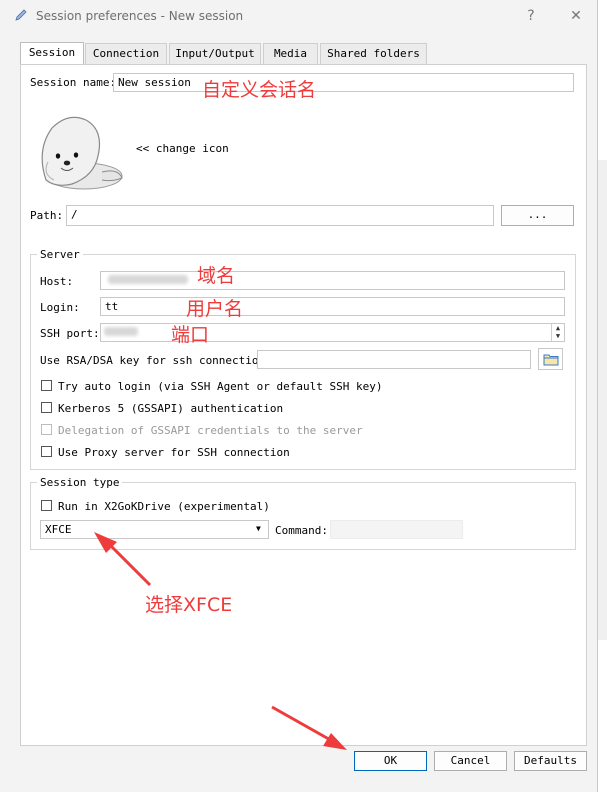 Image resolution: width=607 pixels, height=792 pixels. Describe the element at coordinates (220, 641) in the screenshot. I see `annotation-arrows` at that location.